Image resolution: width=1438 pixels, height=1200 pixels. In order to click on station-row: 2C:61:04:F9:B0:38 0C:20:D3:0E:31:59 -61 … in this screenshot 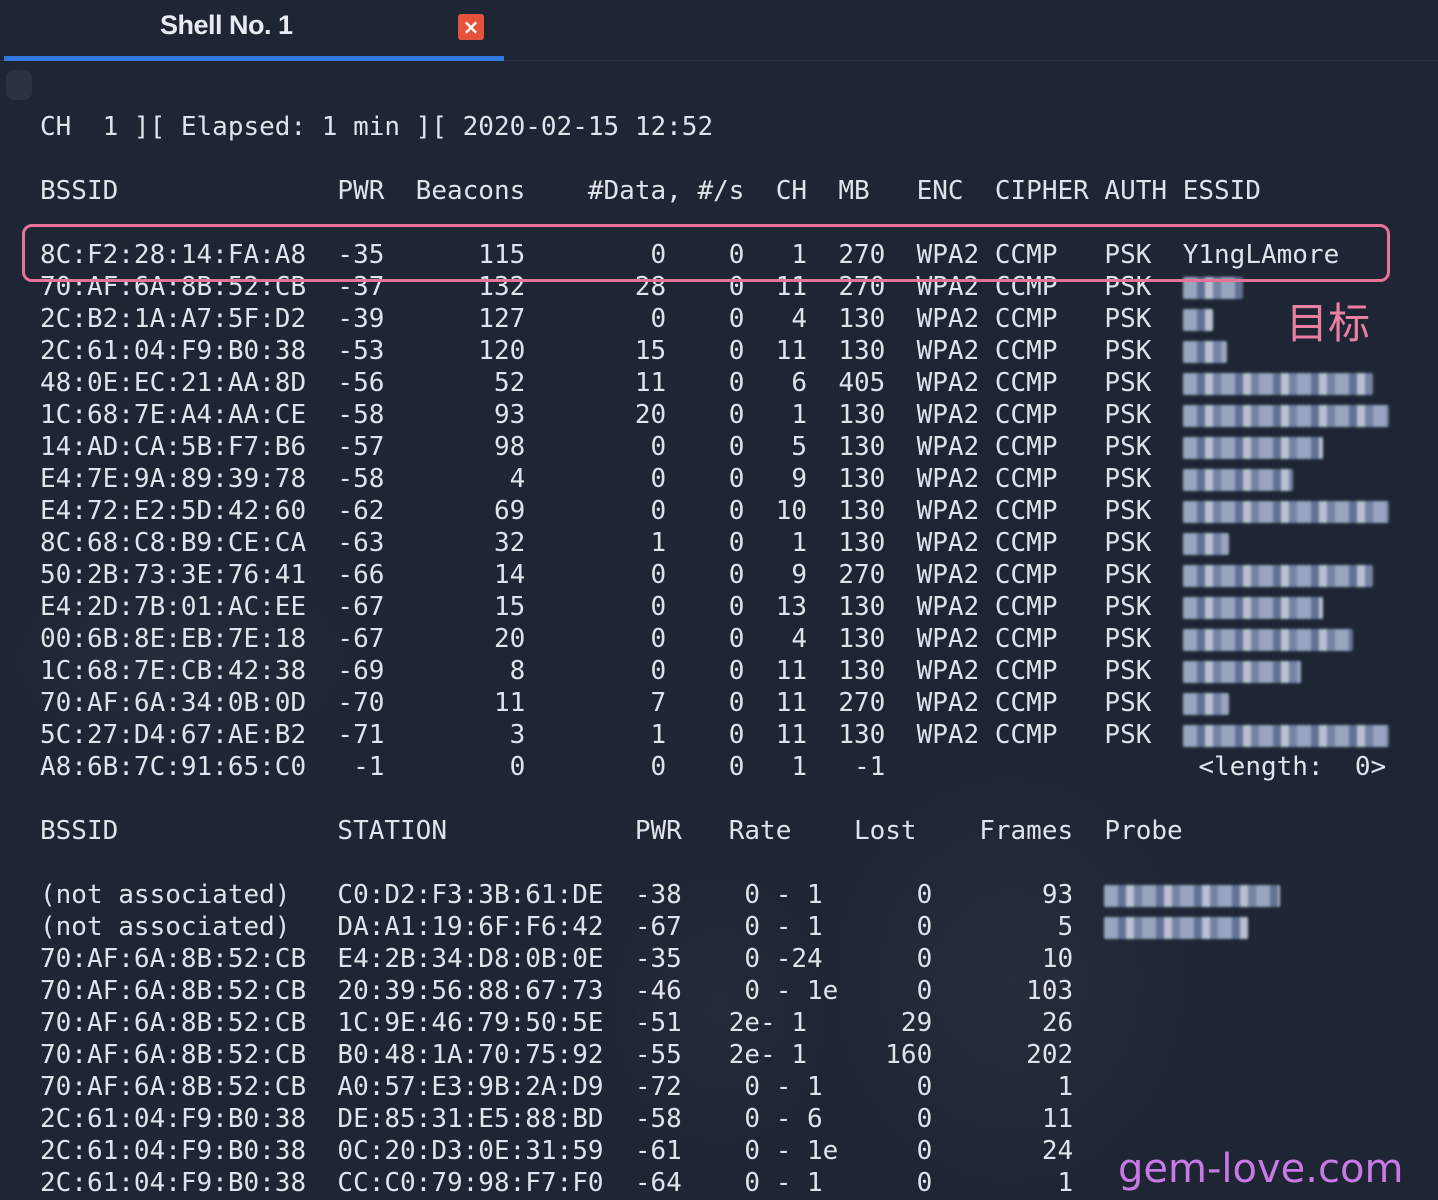, I will do `click(572, 1151)`.